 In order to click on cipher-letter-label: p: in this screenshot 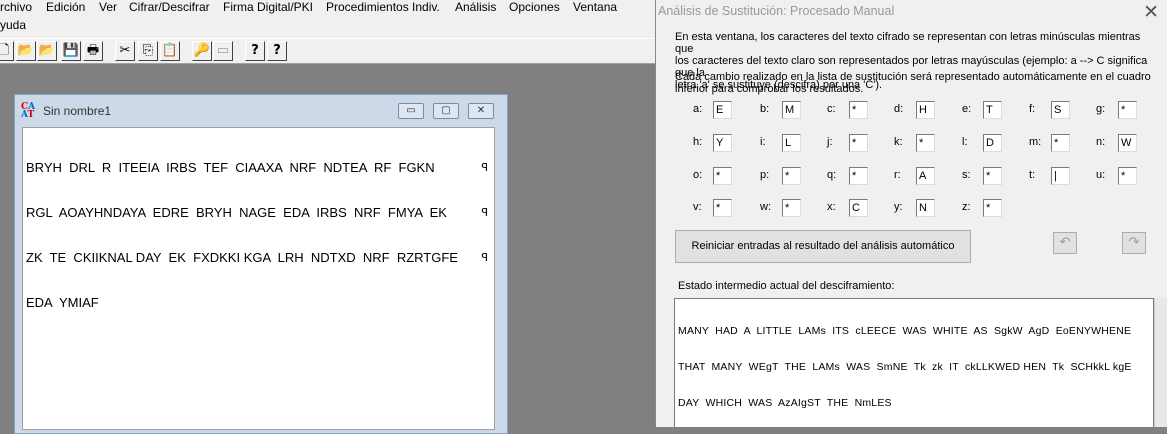, I will do `click(765, 175)`.